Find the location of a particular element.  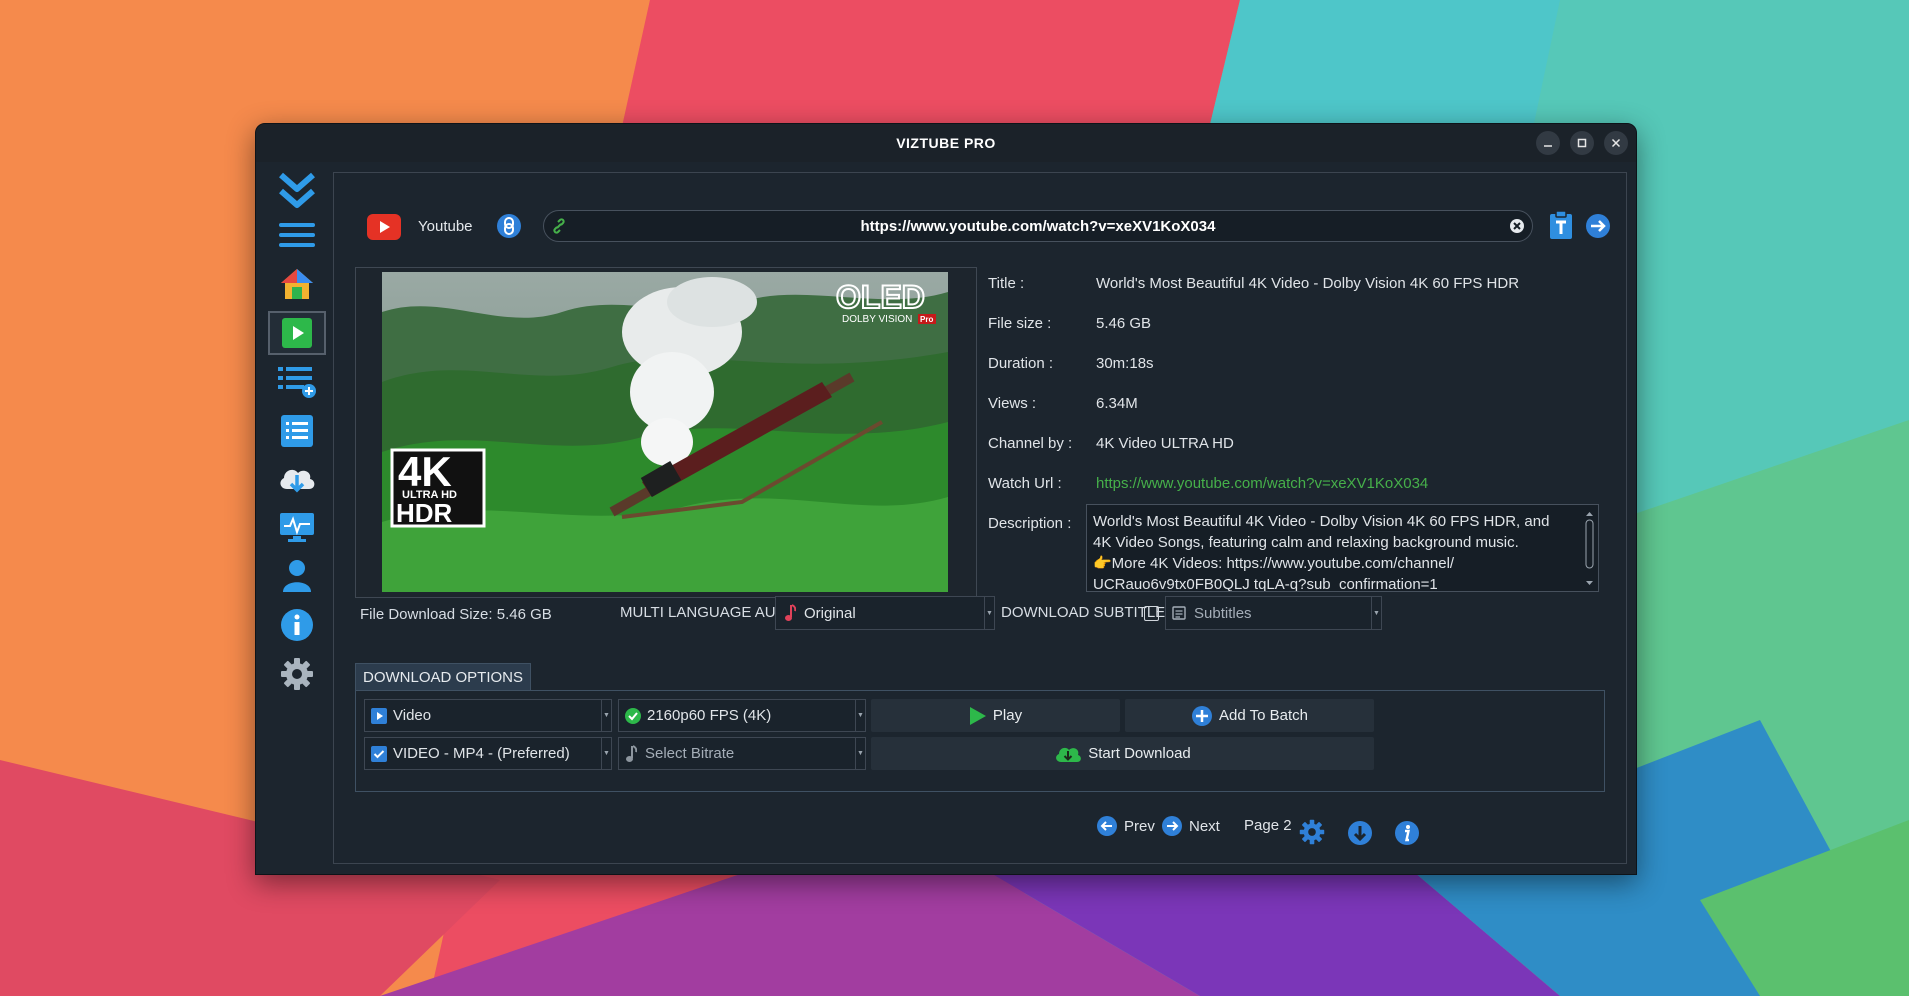

url-row: Youtube is located at coordinates (988, 227).